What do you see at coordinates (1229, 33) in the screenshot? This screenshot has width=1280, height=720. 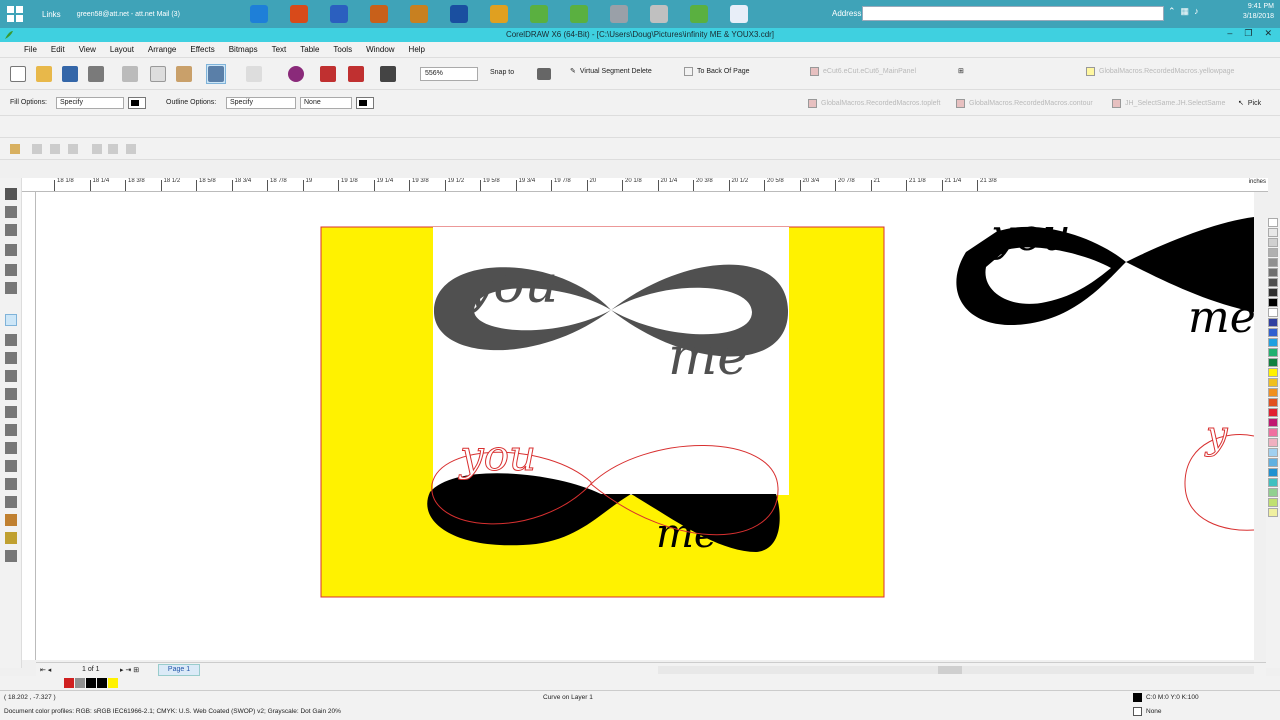 I see `minimize-button: –` at bounding box center [1229, 33].